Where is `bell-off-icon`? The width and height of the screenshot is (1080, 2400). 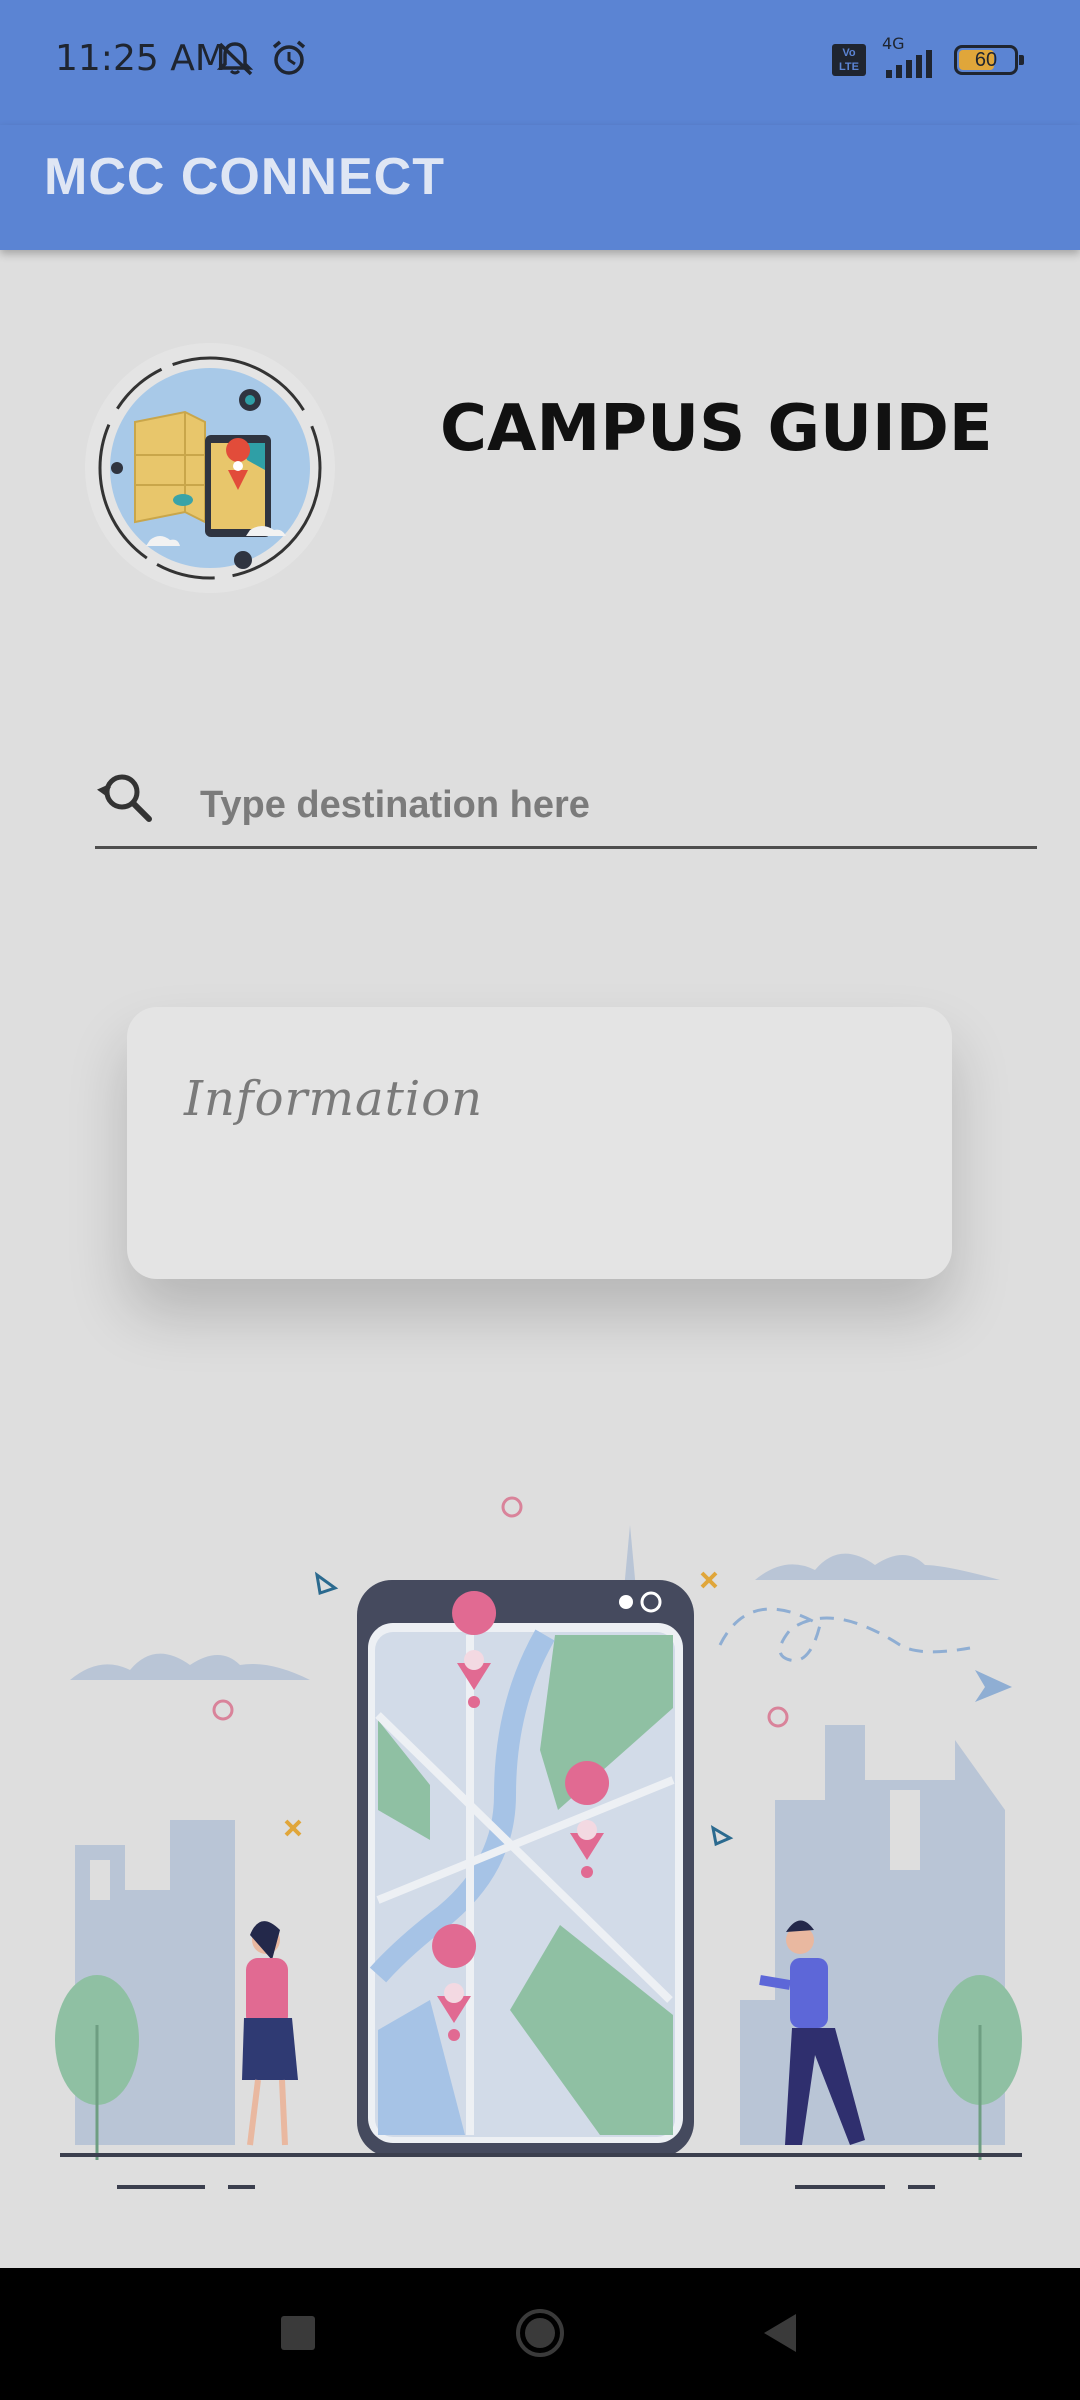
bell-off-icon is located at coordinates (235, 59).